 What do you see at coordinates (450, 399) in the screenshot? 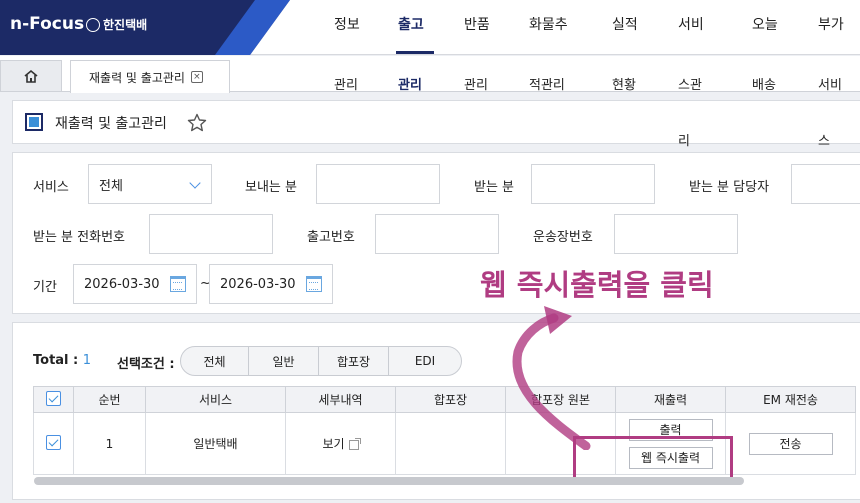
I see `col-combined: 합포장` at bounding box center [450, 399].